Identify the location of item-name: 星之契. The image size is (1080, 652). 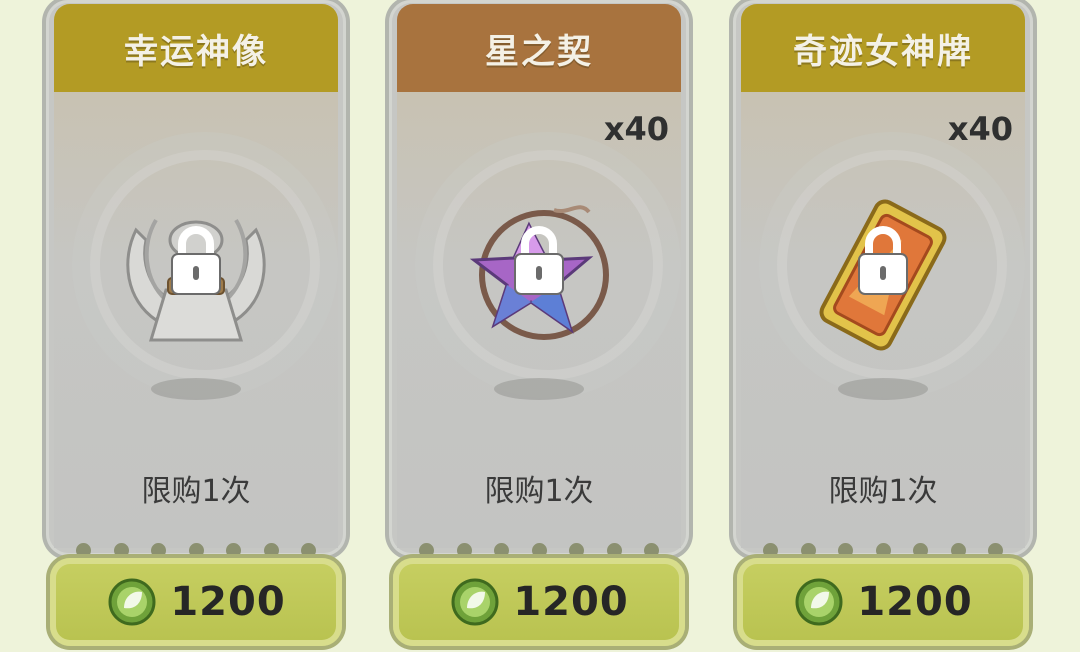
(539, 51).